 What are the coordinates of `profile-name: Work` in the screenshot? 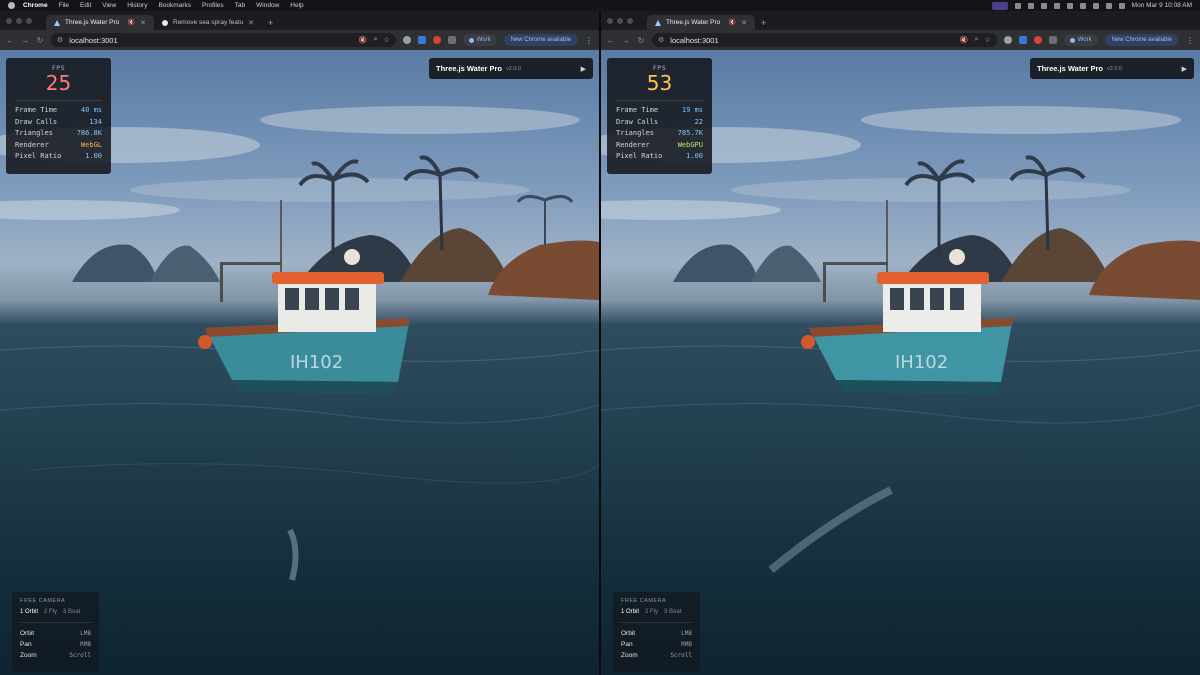 It's located at (1084, 40).